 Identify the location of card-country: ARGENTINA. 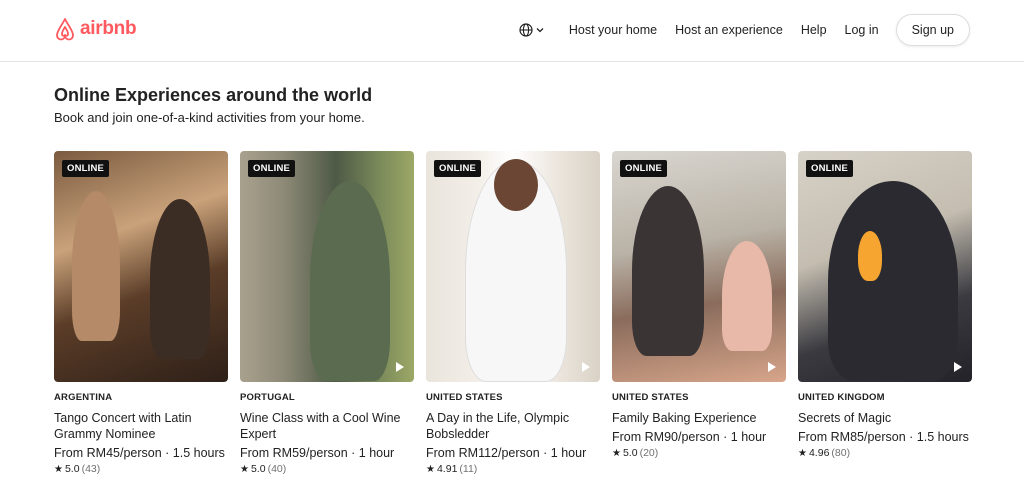
(83, 397).